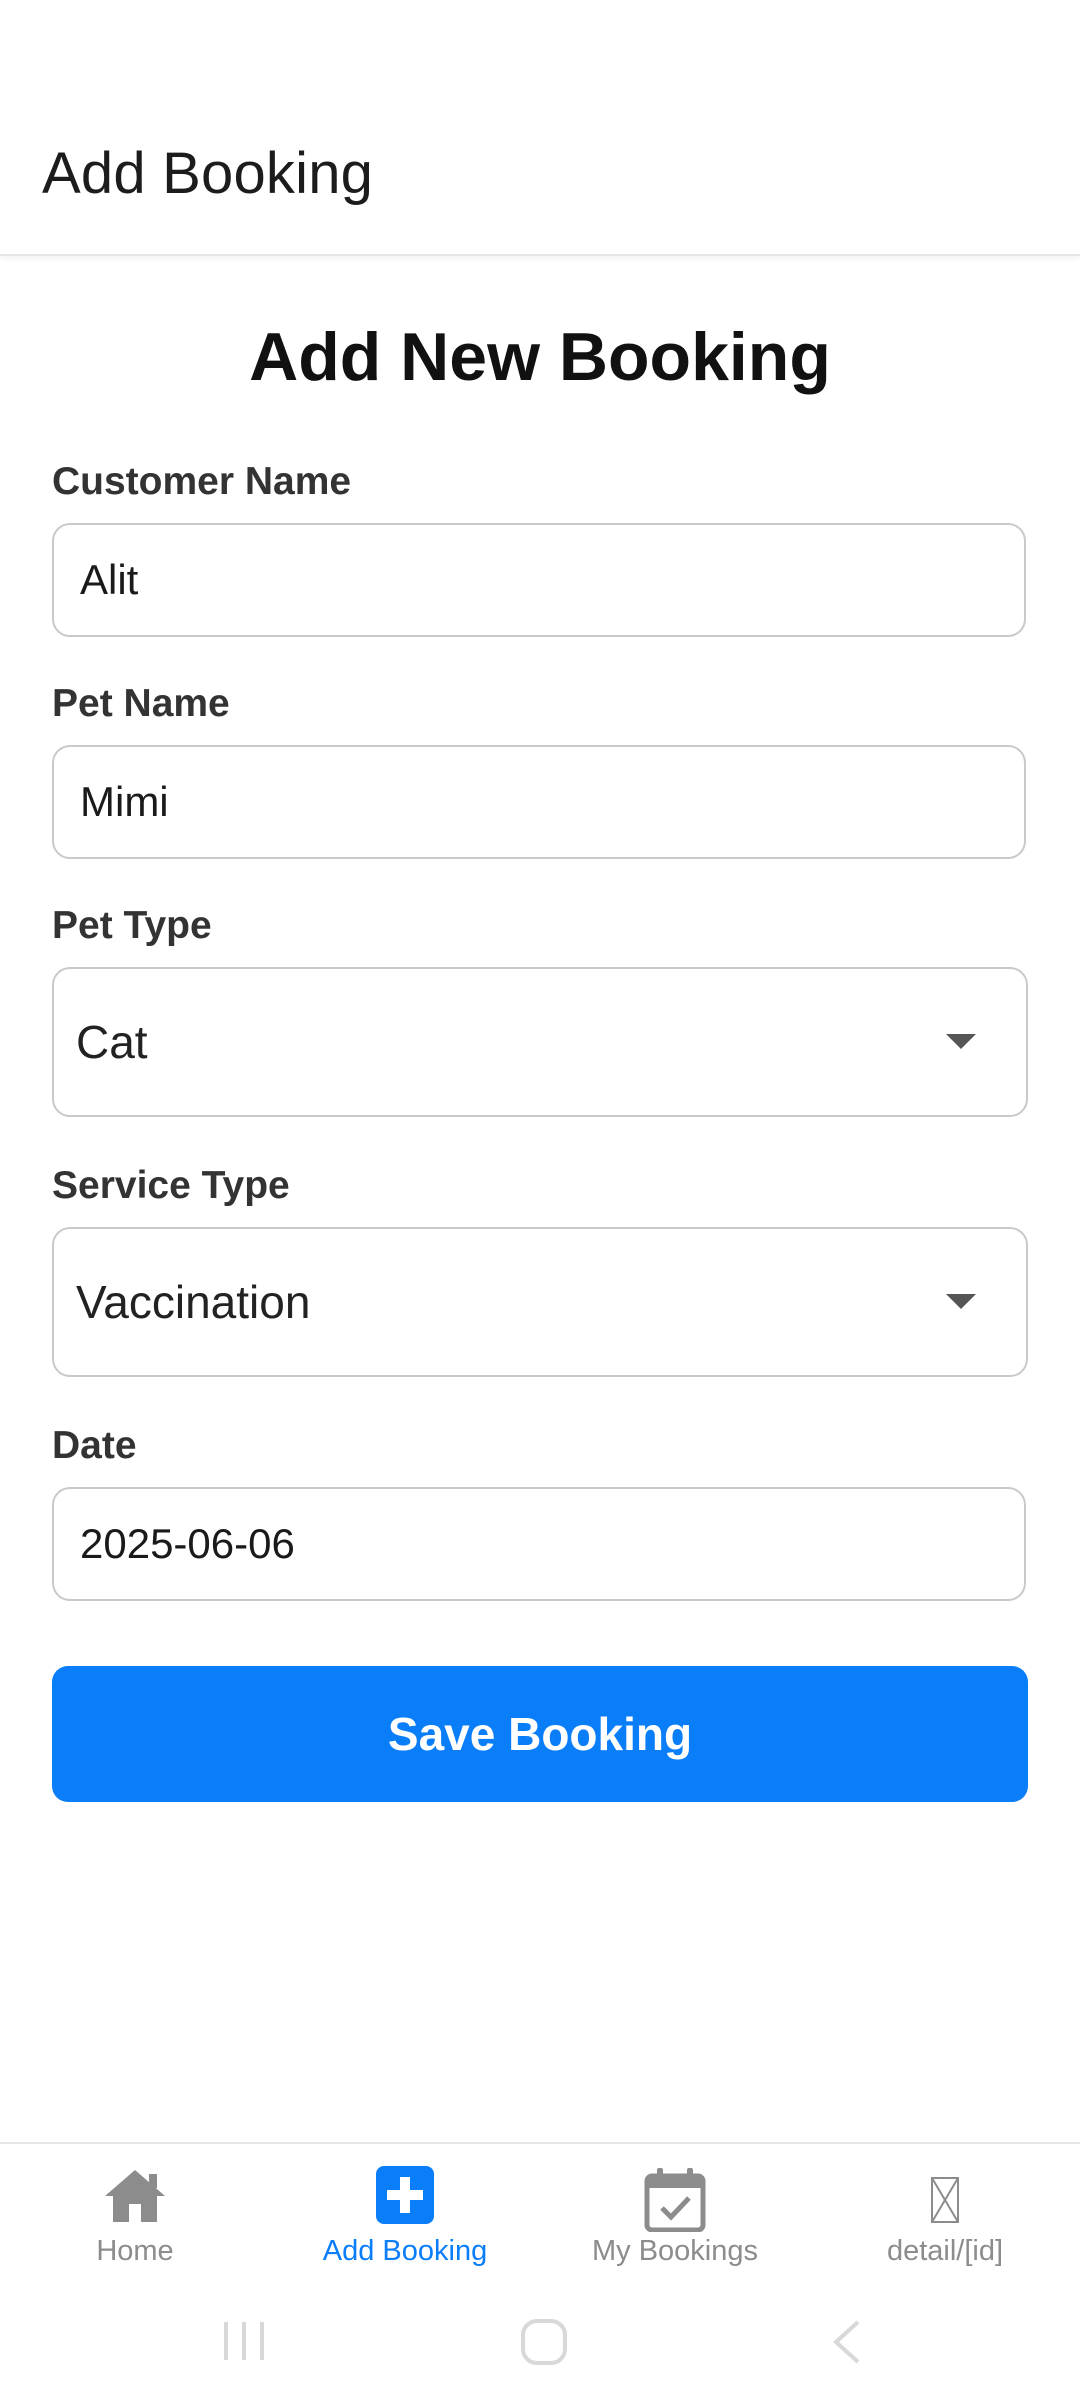 The image size is (1080, 2400). I want to click on app-header: Add Booking, so click(540, 128).